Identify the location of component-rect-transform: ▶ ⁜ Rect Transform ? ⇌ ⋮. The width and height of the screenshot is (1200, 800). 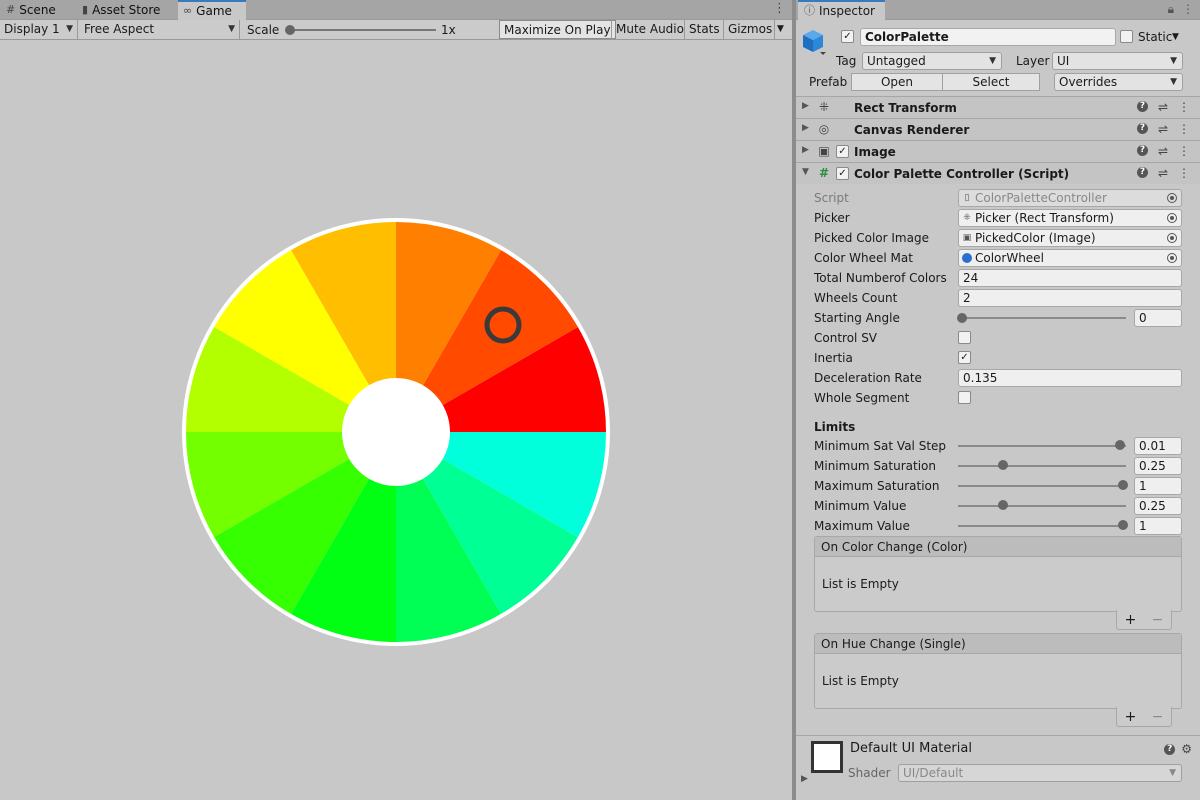
(998, 107).